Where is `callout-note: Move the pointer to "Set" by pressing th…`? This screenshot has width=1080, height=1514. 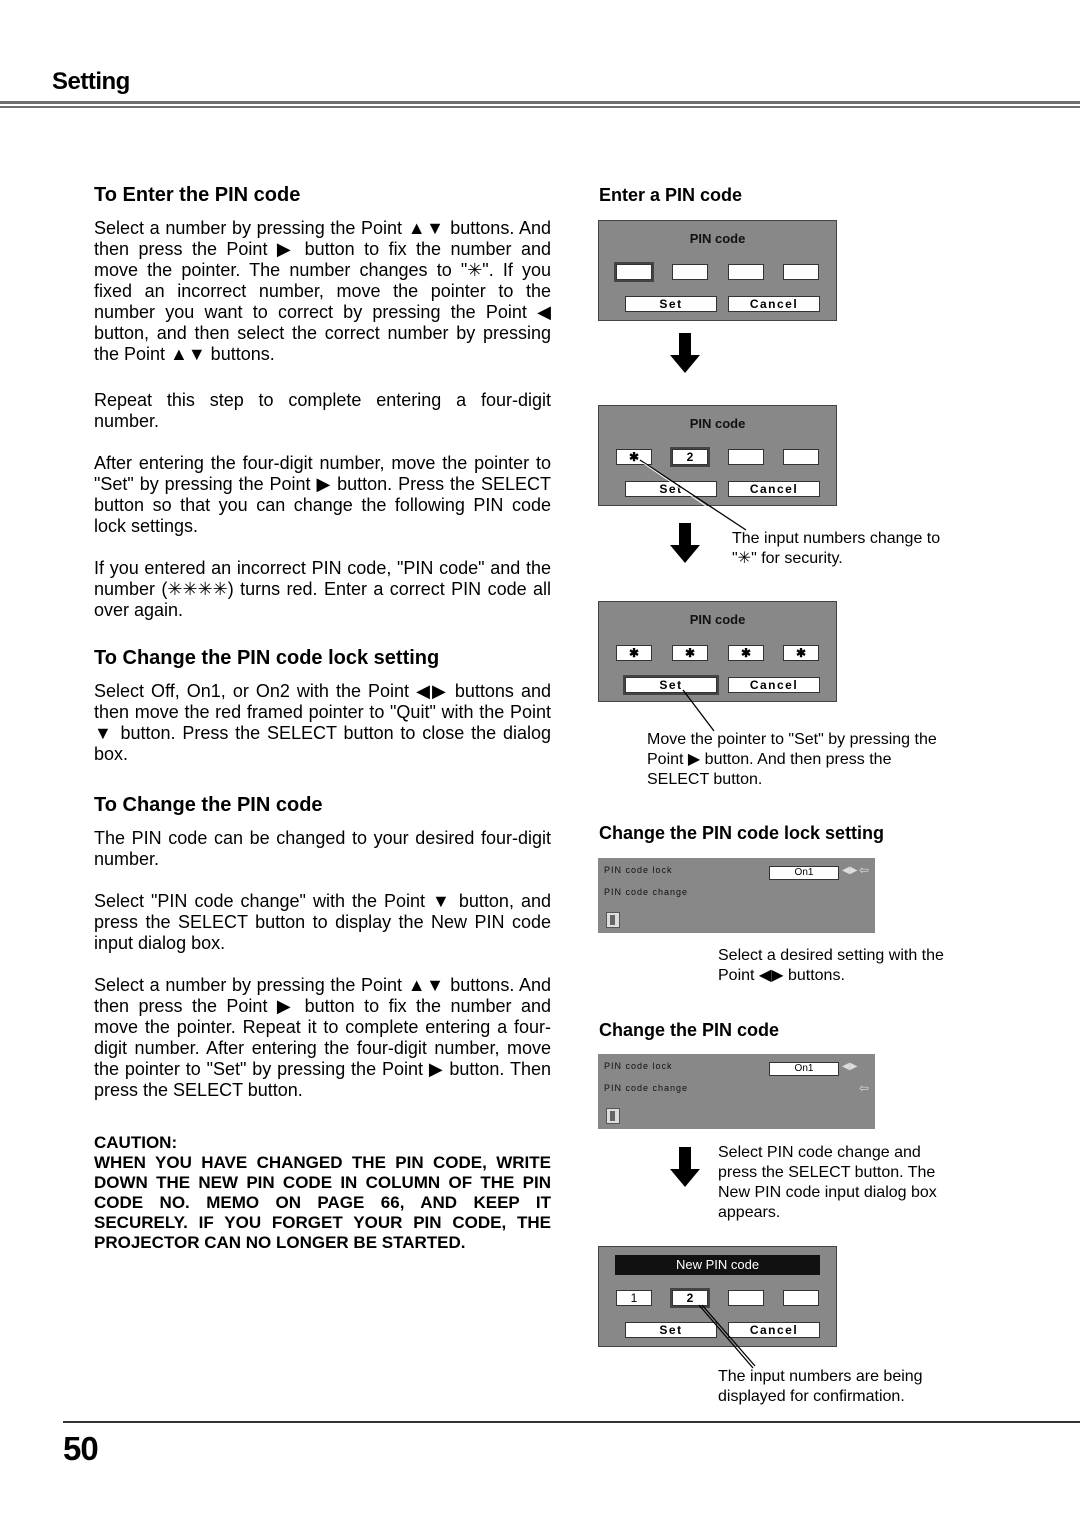
callout-note: Move the pointer to "Set" by pressing th… is located at coordinates (792, 759).